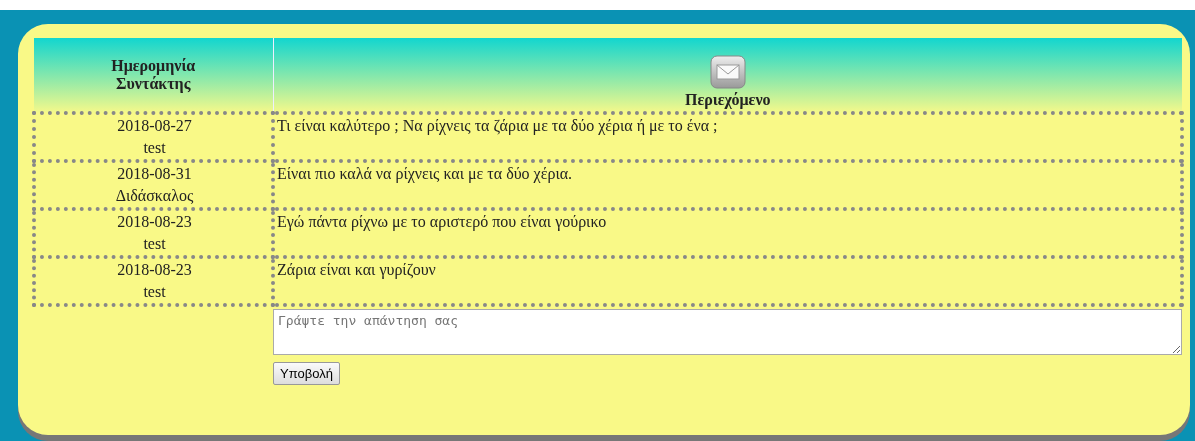  What do you see at coordinates (154, 126) in the screenshot?
I see `date-text: 2018-08-27` at bounding box center [154, 126].